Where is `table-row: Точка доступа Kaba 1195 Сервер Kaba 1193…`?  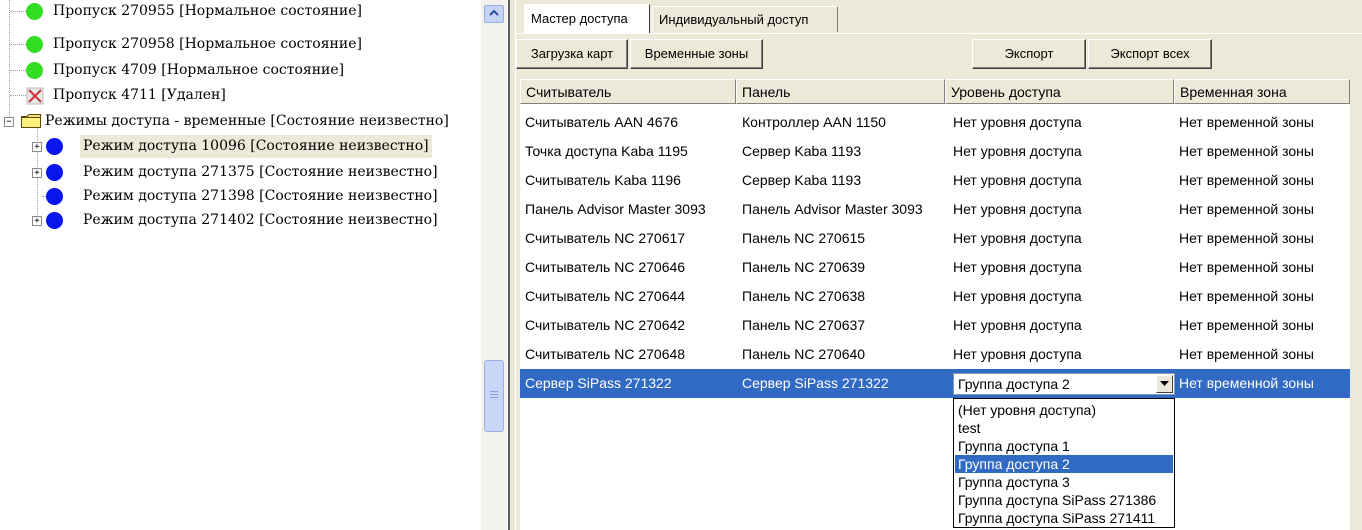 table-row: Точка доступа Kaba 1195 Сервер Kaba 1193… is located at coordinates (935, 151).